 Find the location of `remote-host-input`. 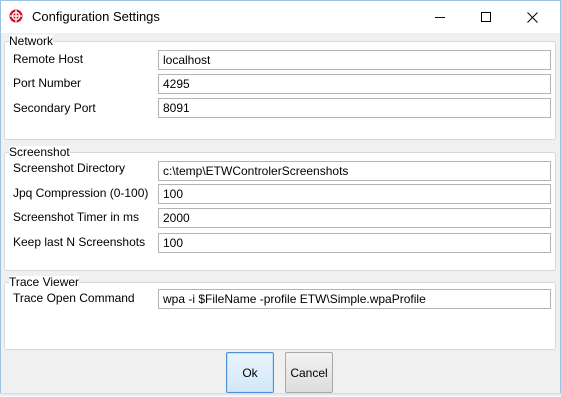

remote-host-input is located at coordinates (354, 60).